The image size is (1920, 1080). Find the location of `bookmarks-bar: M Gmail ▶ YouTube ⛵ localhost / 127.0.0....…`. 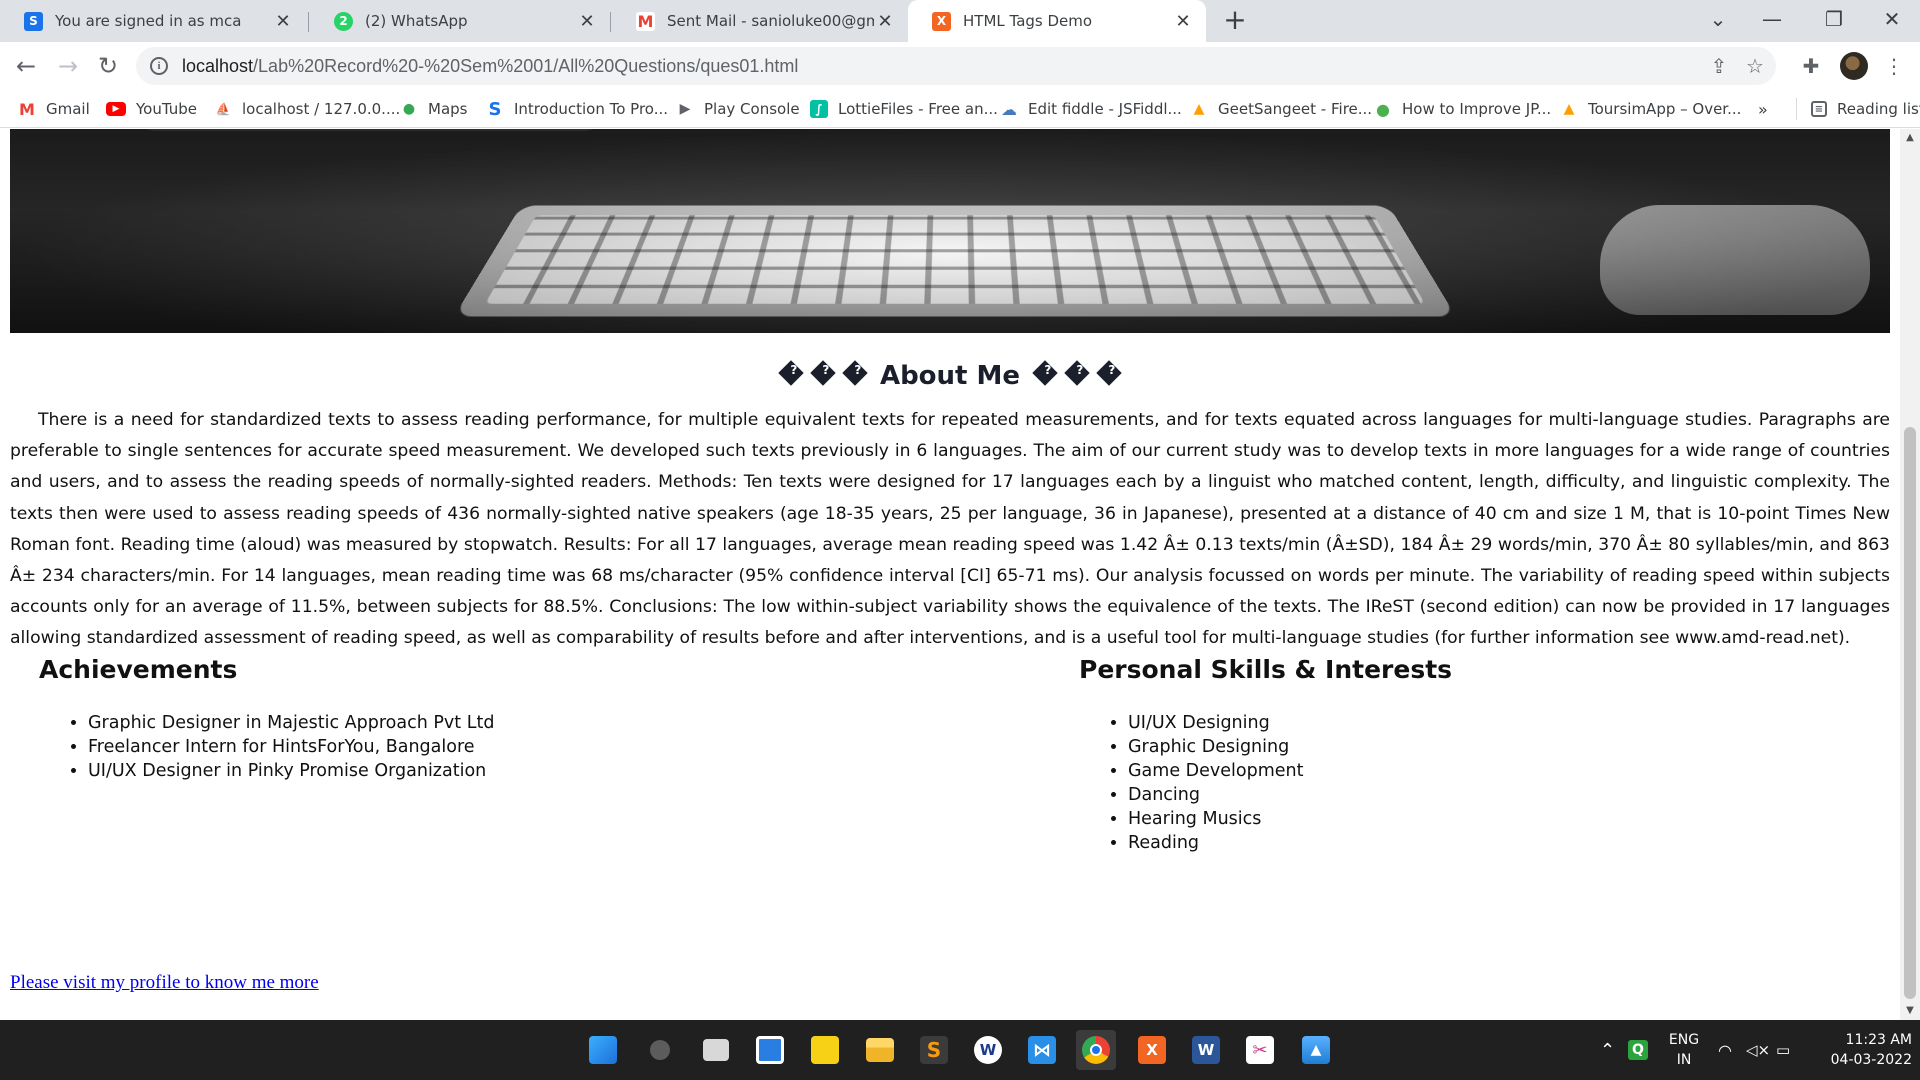

bookmarks-bar: M Gmail ▶ YouTube ⛵ localhost / 127.0.0....… is located at coordinates (960, 109).